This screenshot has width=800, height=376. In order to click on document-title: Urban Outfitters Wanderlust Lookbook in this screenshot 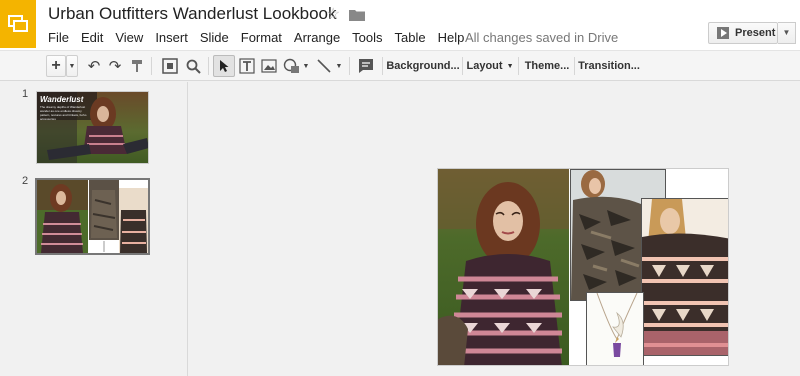, I will do `click(192, 14)`.